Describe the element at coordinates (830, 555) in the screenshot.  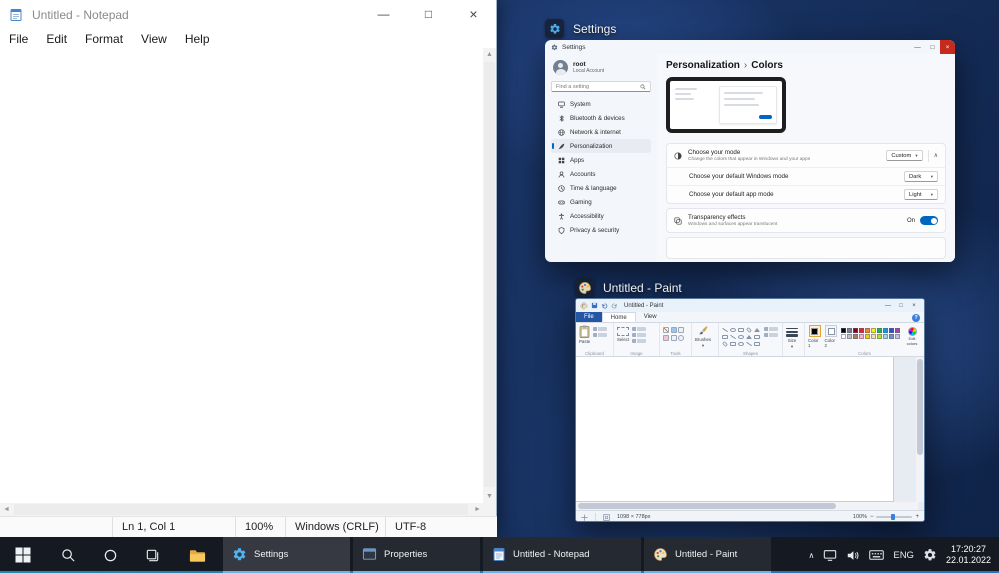
I see `display-tray-icon` at that location.